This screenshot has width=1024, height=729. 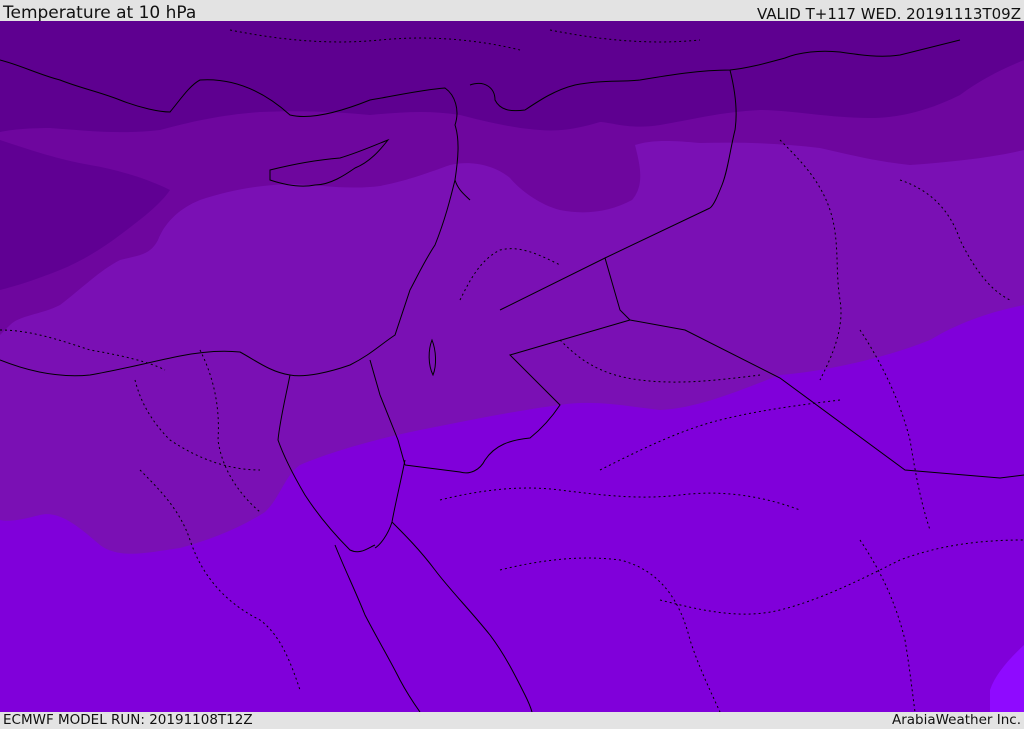 I want to click on credit-label: ArabiaWeather Inc., so click(x=956, y=720).